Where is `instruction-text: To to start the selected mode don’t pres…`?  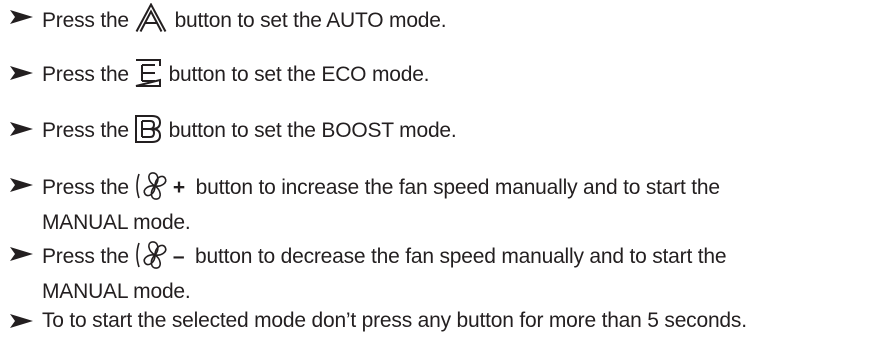 instruction-text: To to start the selected mode don’t pres… is located at coordinates (394, 320).